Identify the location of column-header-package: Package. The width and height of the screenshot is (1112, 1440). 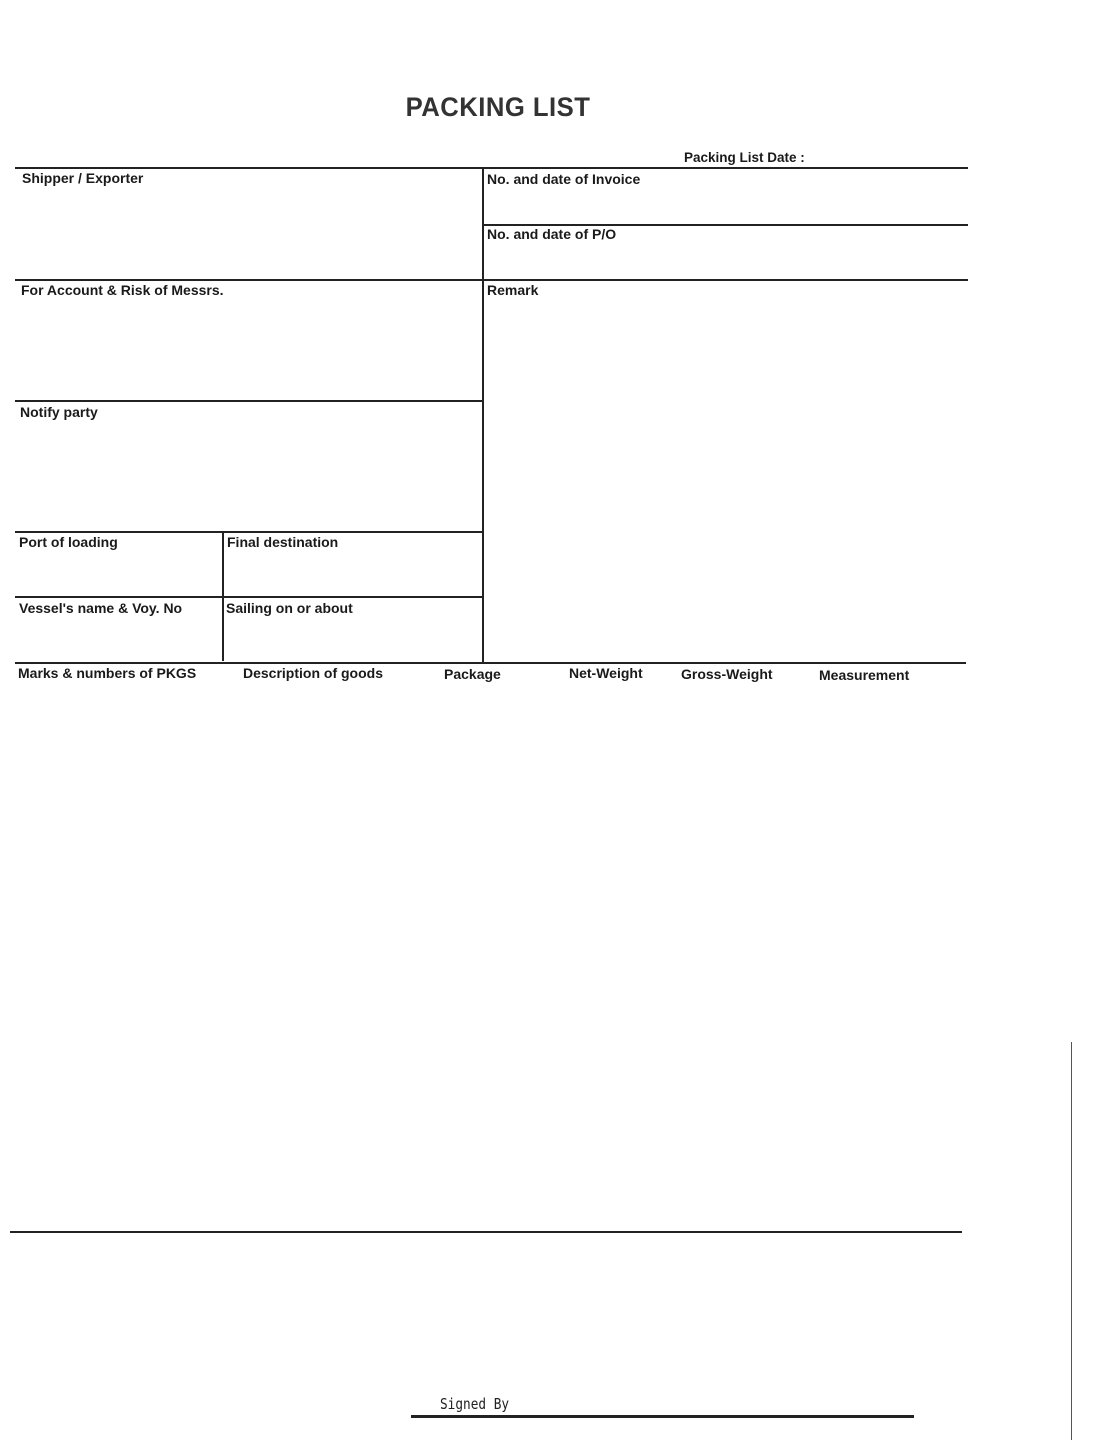
(472, 674).